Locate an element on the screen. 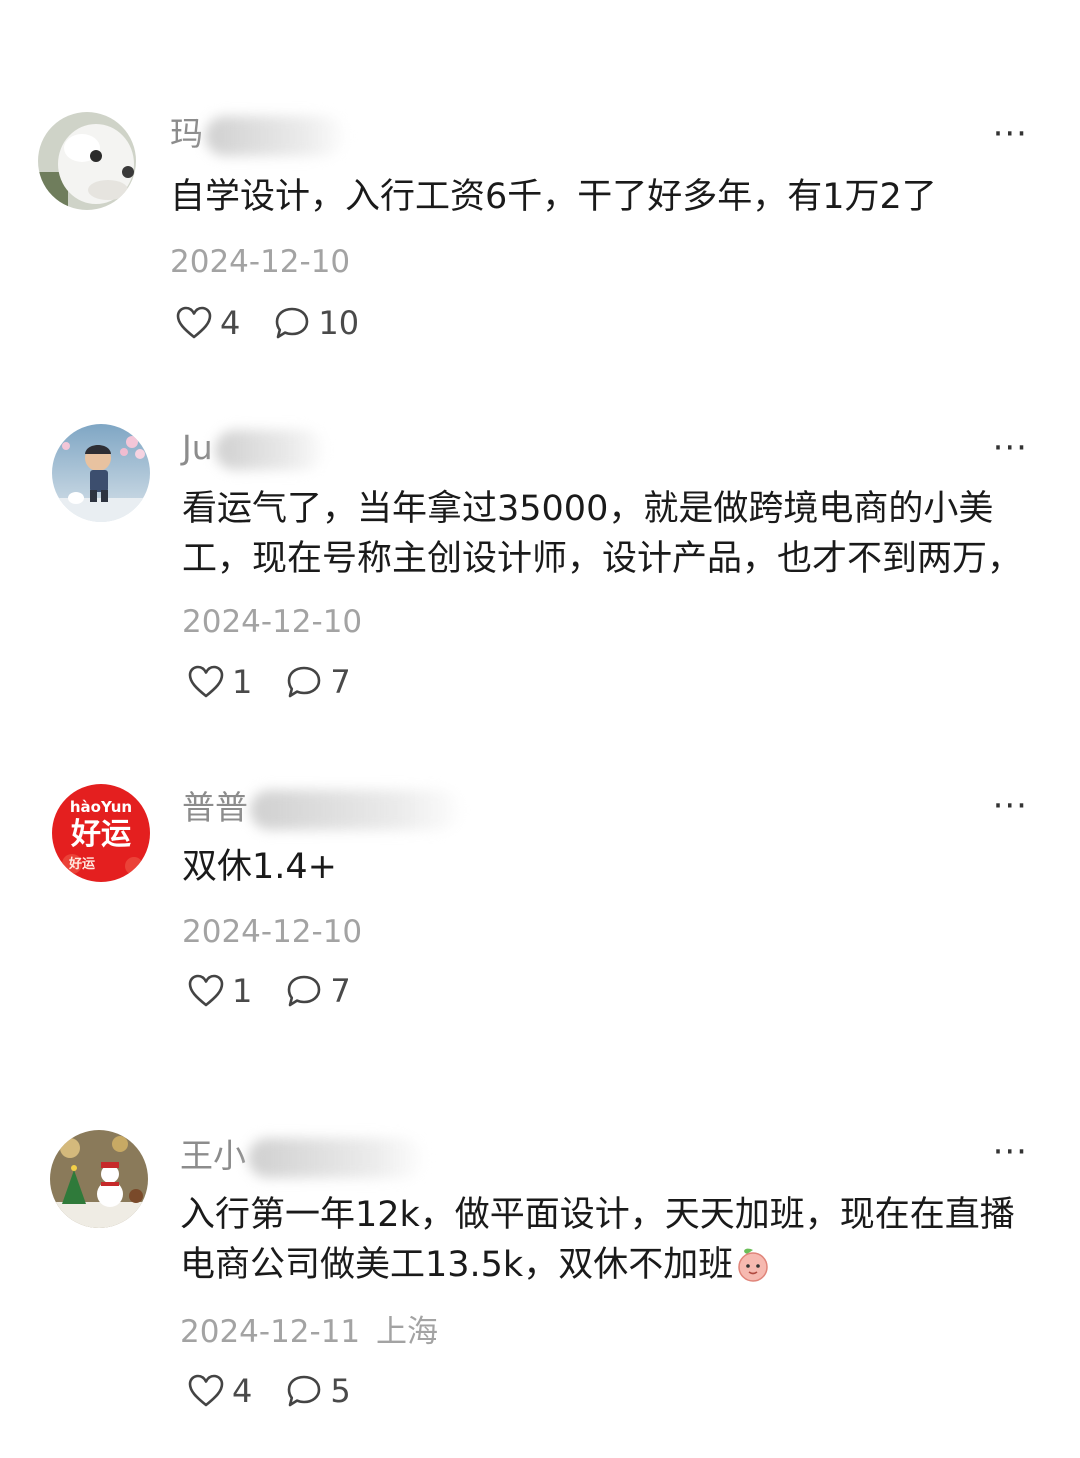  reply-count: 5 is located at coordinates (340, 1391).